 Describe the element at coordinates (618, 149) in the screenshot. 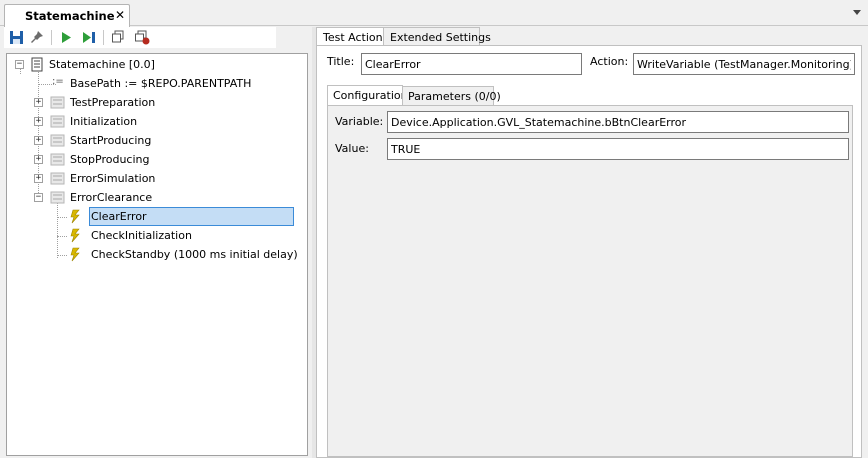

I see `value-input` at that location.